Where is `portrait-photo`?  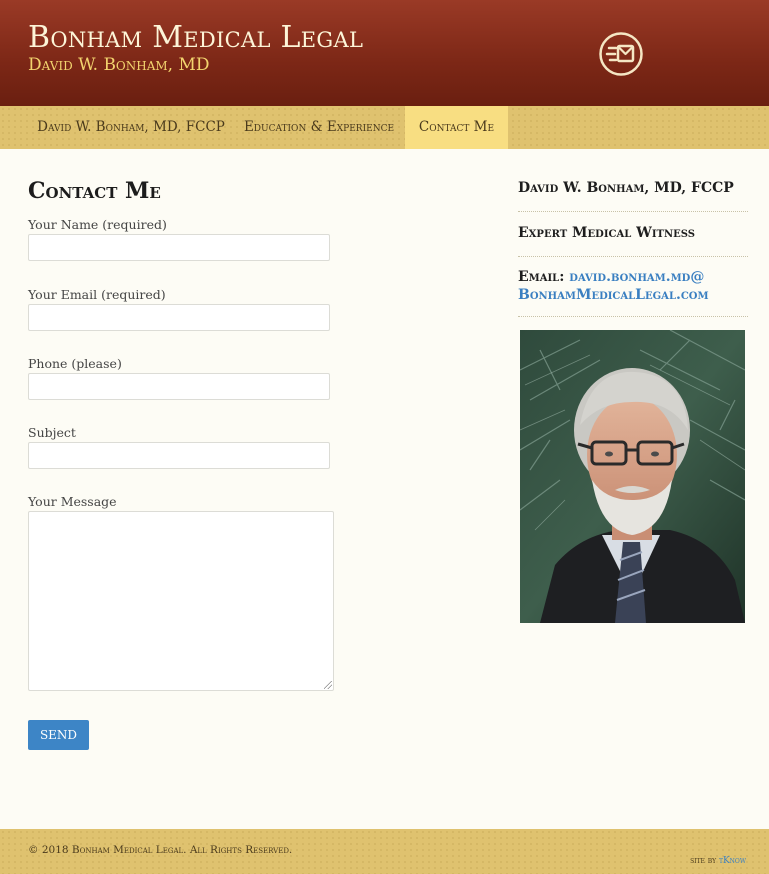
portrait-photo is located at coordinates (632, 476).